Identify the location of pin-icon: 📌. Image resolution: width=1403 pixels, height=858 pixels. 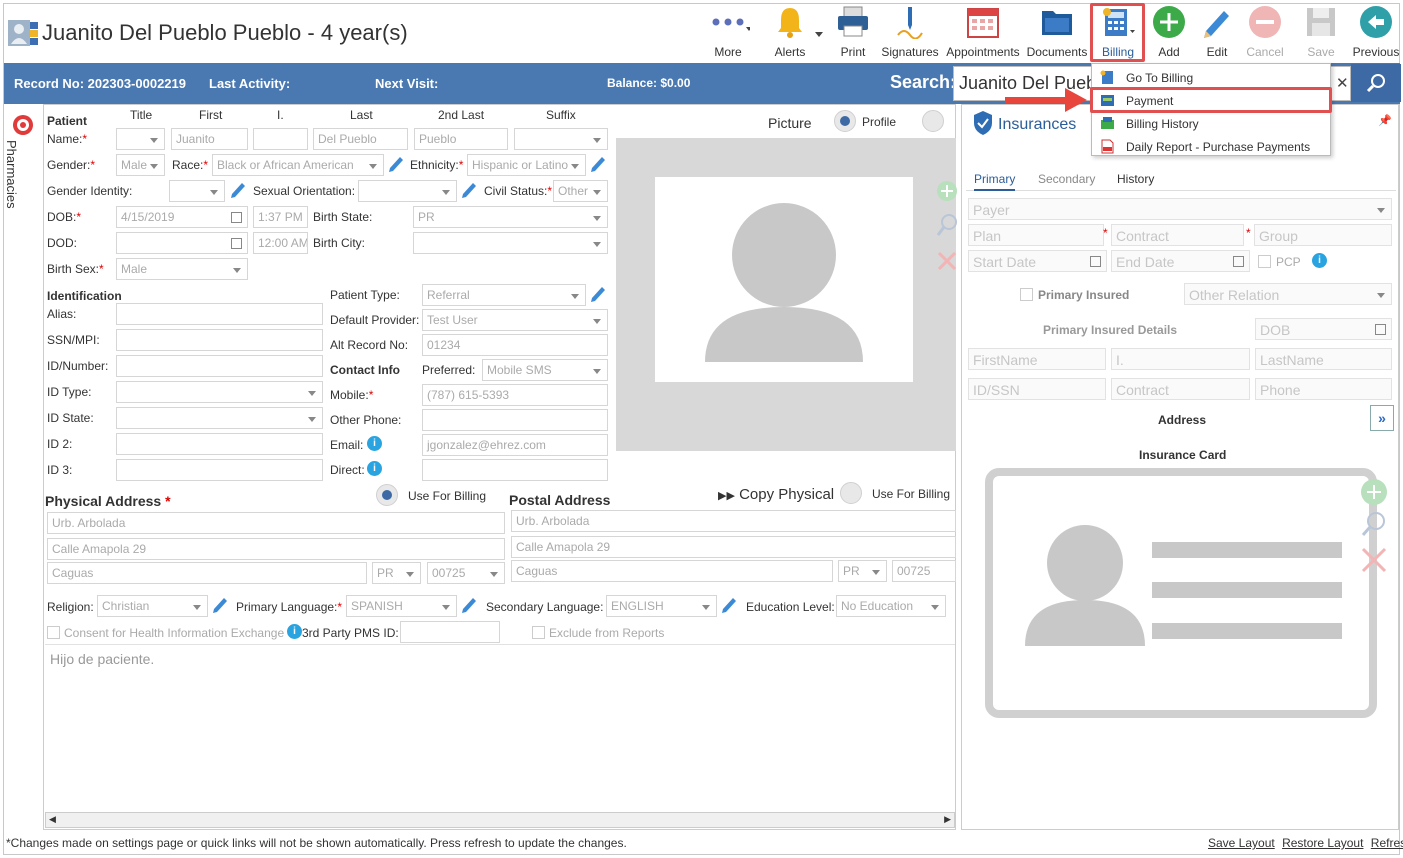
(1385, 120).